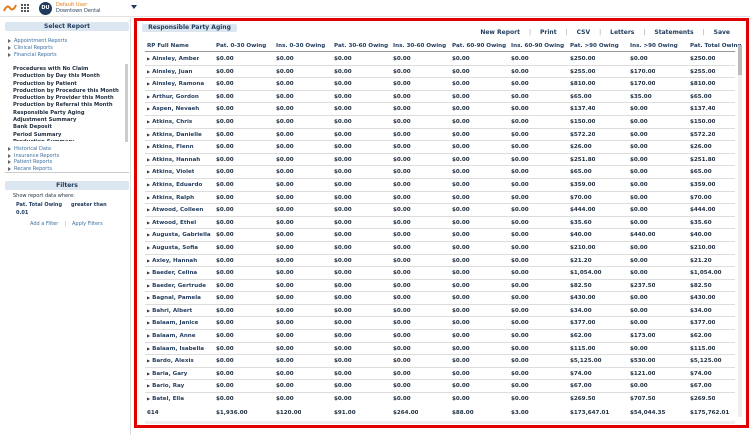 Image resolution: width=750 pixels, height=435 pixels. I want to click on new-report-button: New Report, so click(500, 32).